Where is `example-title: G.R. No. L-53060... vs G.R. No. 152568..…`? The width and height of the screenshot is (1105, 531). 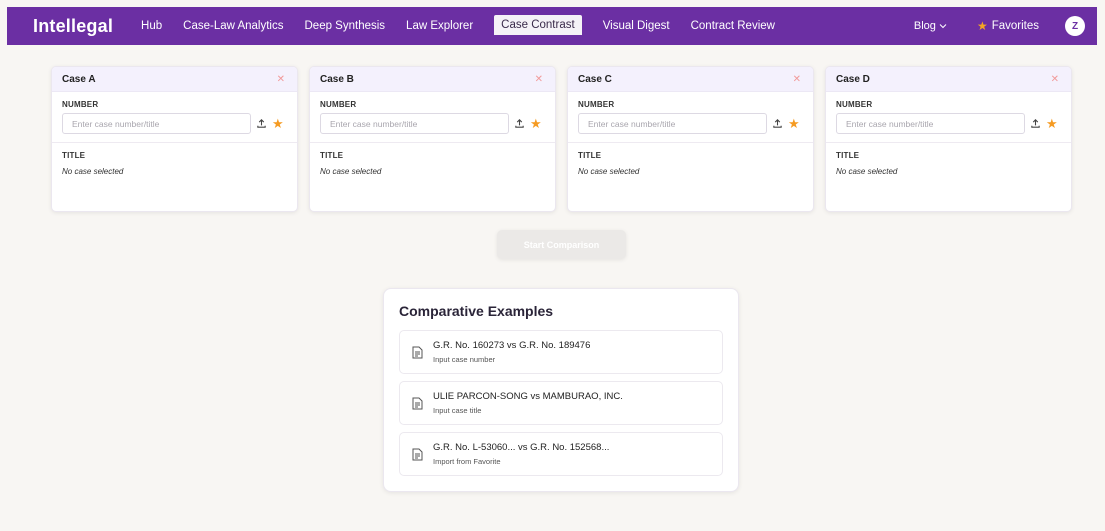
example-title: G.R. No. L-53060... vs G.R. No. 152568..… is located at coordinates (521, 447).